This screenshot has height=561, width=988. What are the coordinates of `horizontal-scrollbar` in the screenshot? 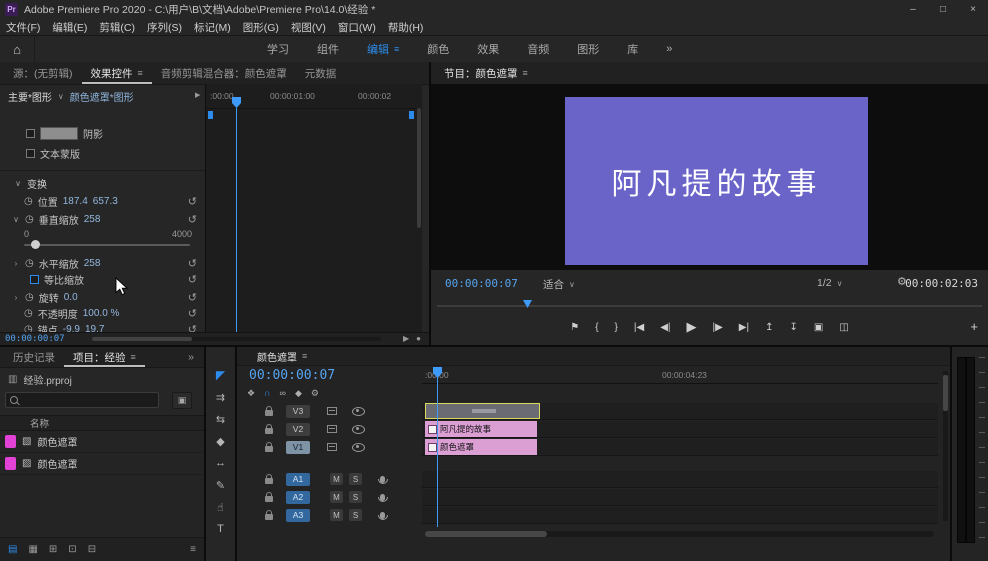 It's located at (236, 339).